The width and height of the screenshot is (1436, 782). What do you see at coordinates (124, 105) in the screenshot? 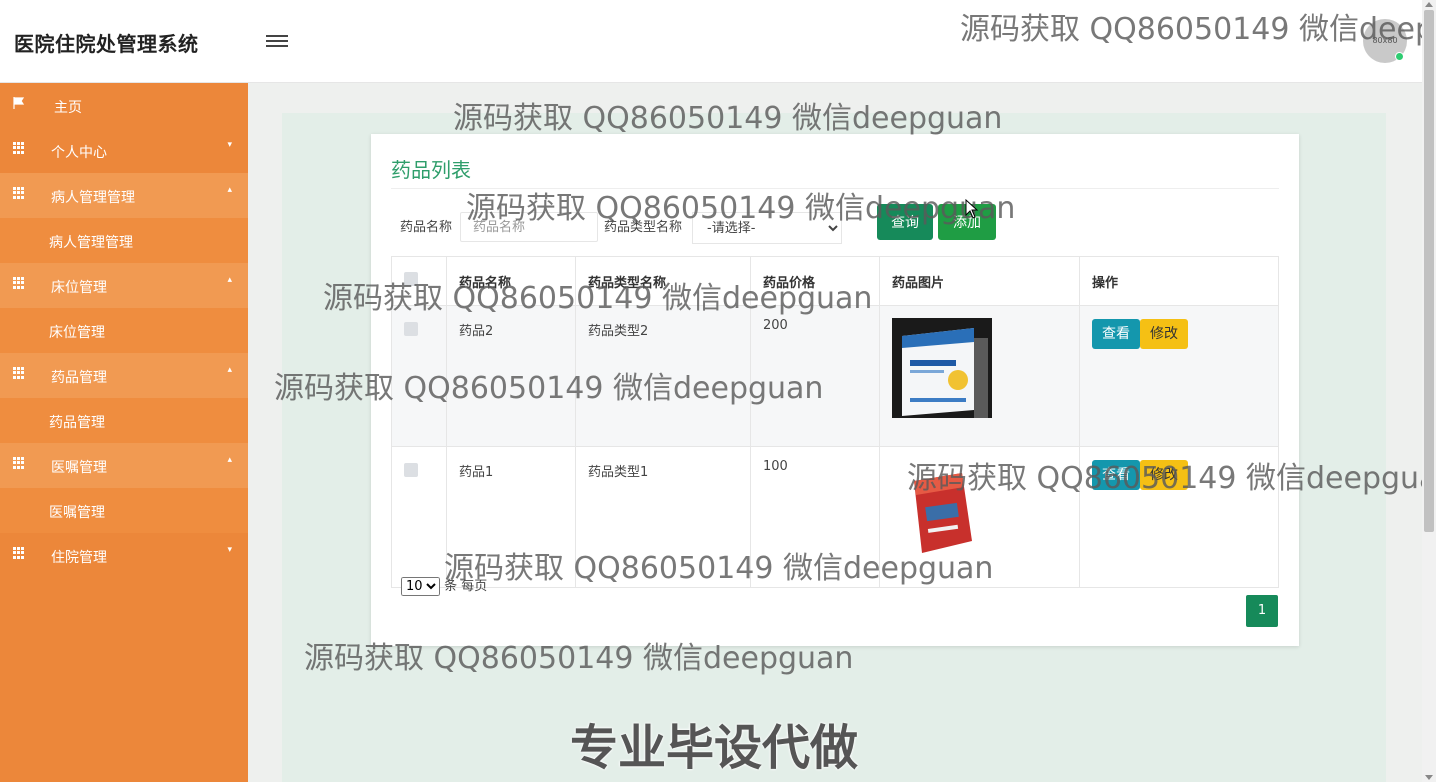
I see `sidebar-item-home: 主页` at bounding box center [124, 105].